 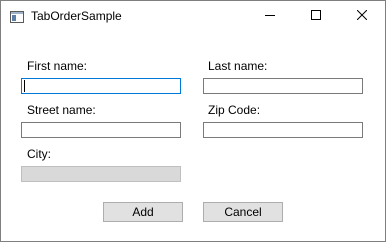 What do you see at coordinates (39, 154) in the screenshot?
I see `city-label: City:` at bounding box center [39, 154].